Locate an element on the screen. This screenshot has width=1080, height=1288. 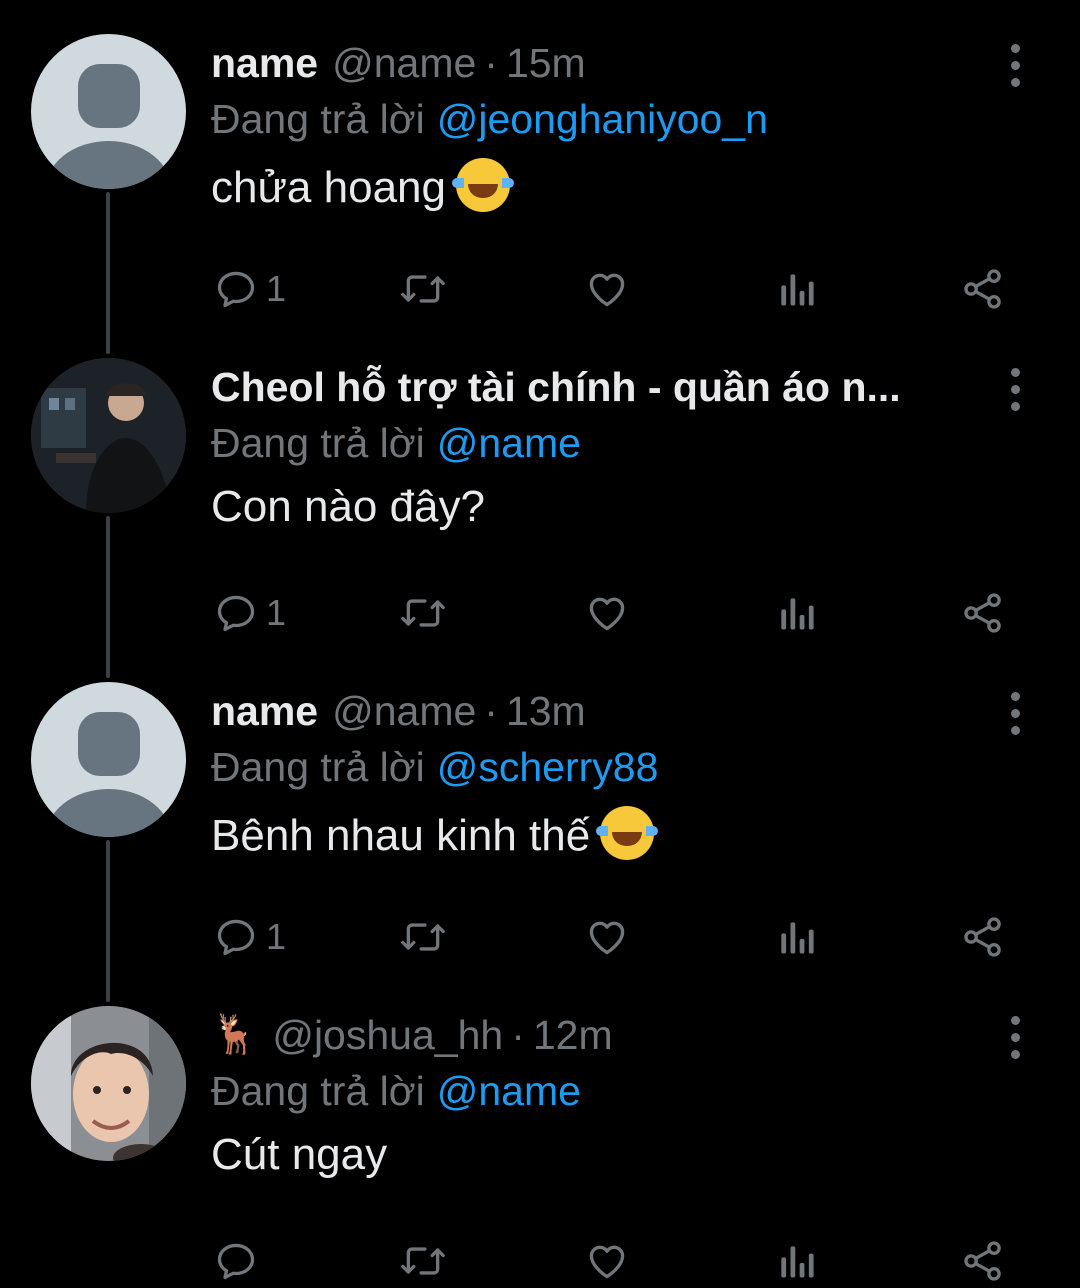
timestamp: 15m is located at coordinates (546, 63).